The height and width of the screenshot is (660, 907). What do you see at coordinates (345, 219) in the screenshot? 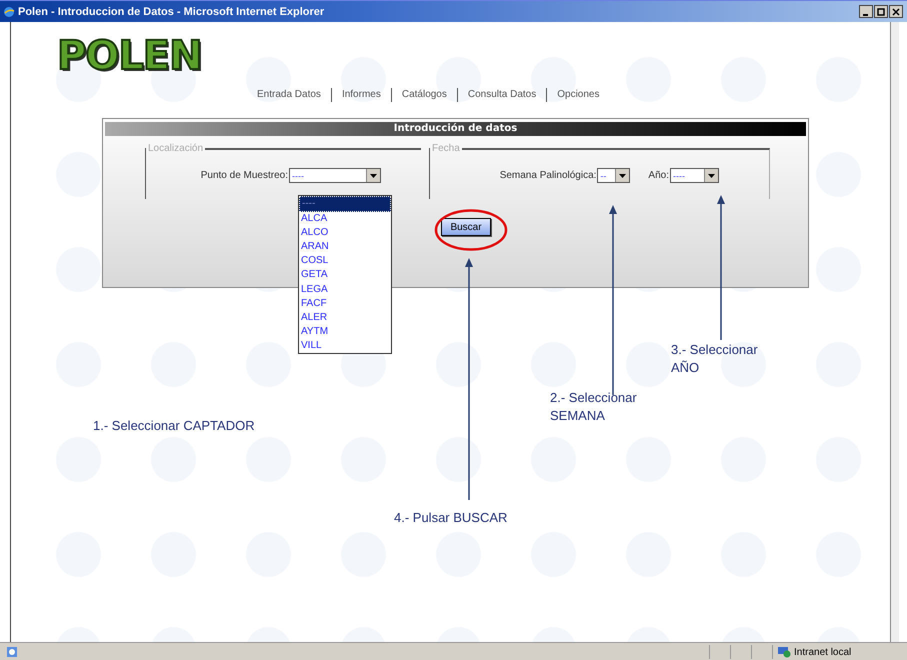
I see `dropdown-option: ALCA` at bounding box center [345, 219].